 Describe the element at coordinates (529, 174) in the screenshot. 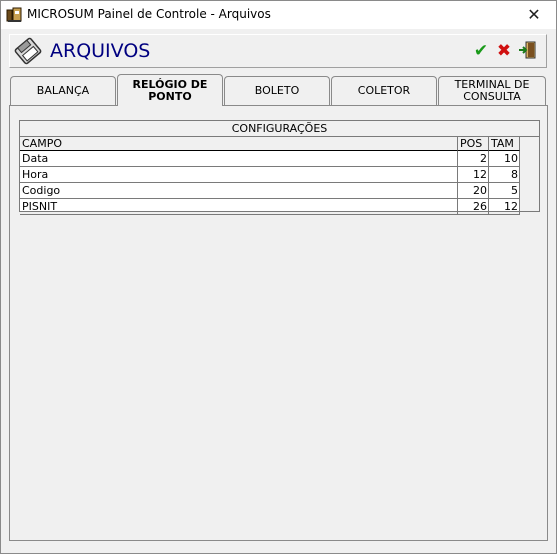

I see `grid-empty-area` at that location.